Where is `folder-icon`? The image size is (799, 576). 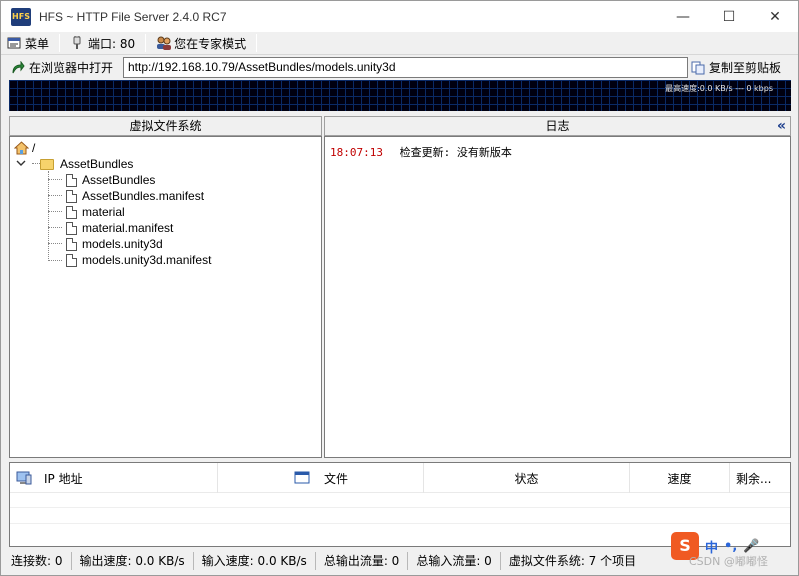
folder-icon is located at coordinates (47, 164).